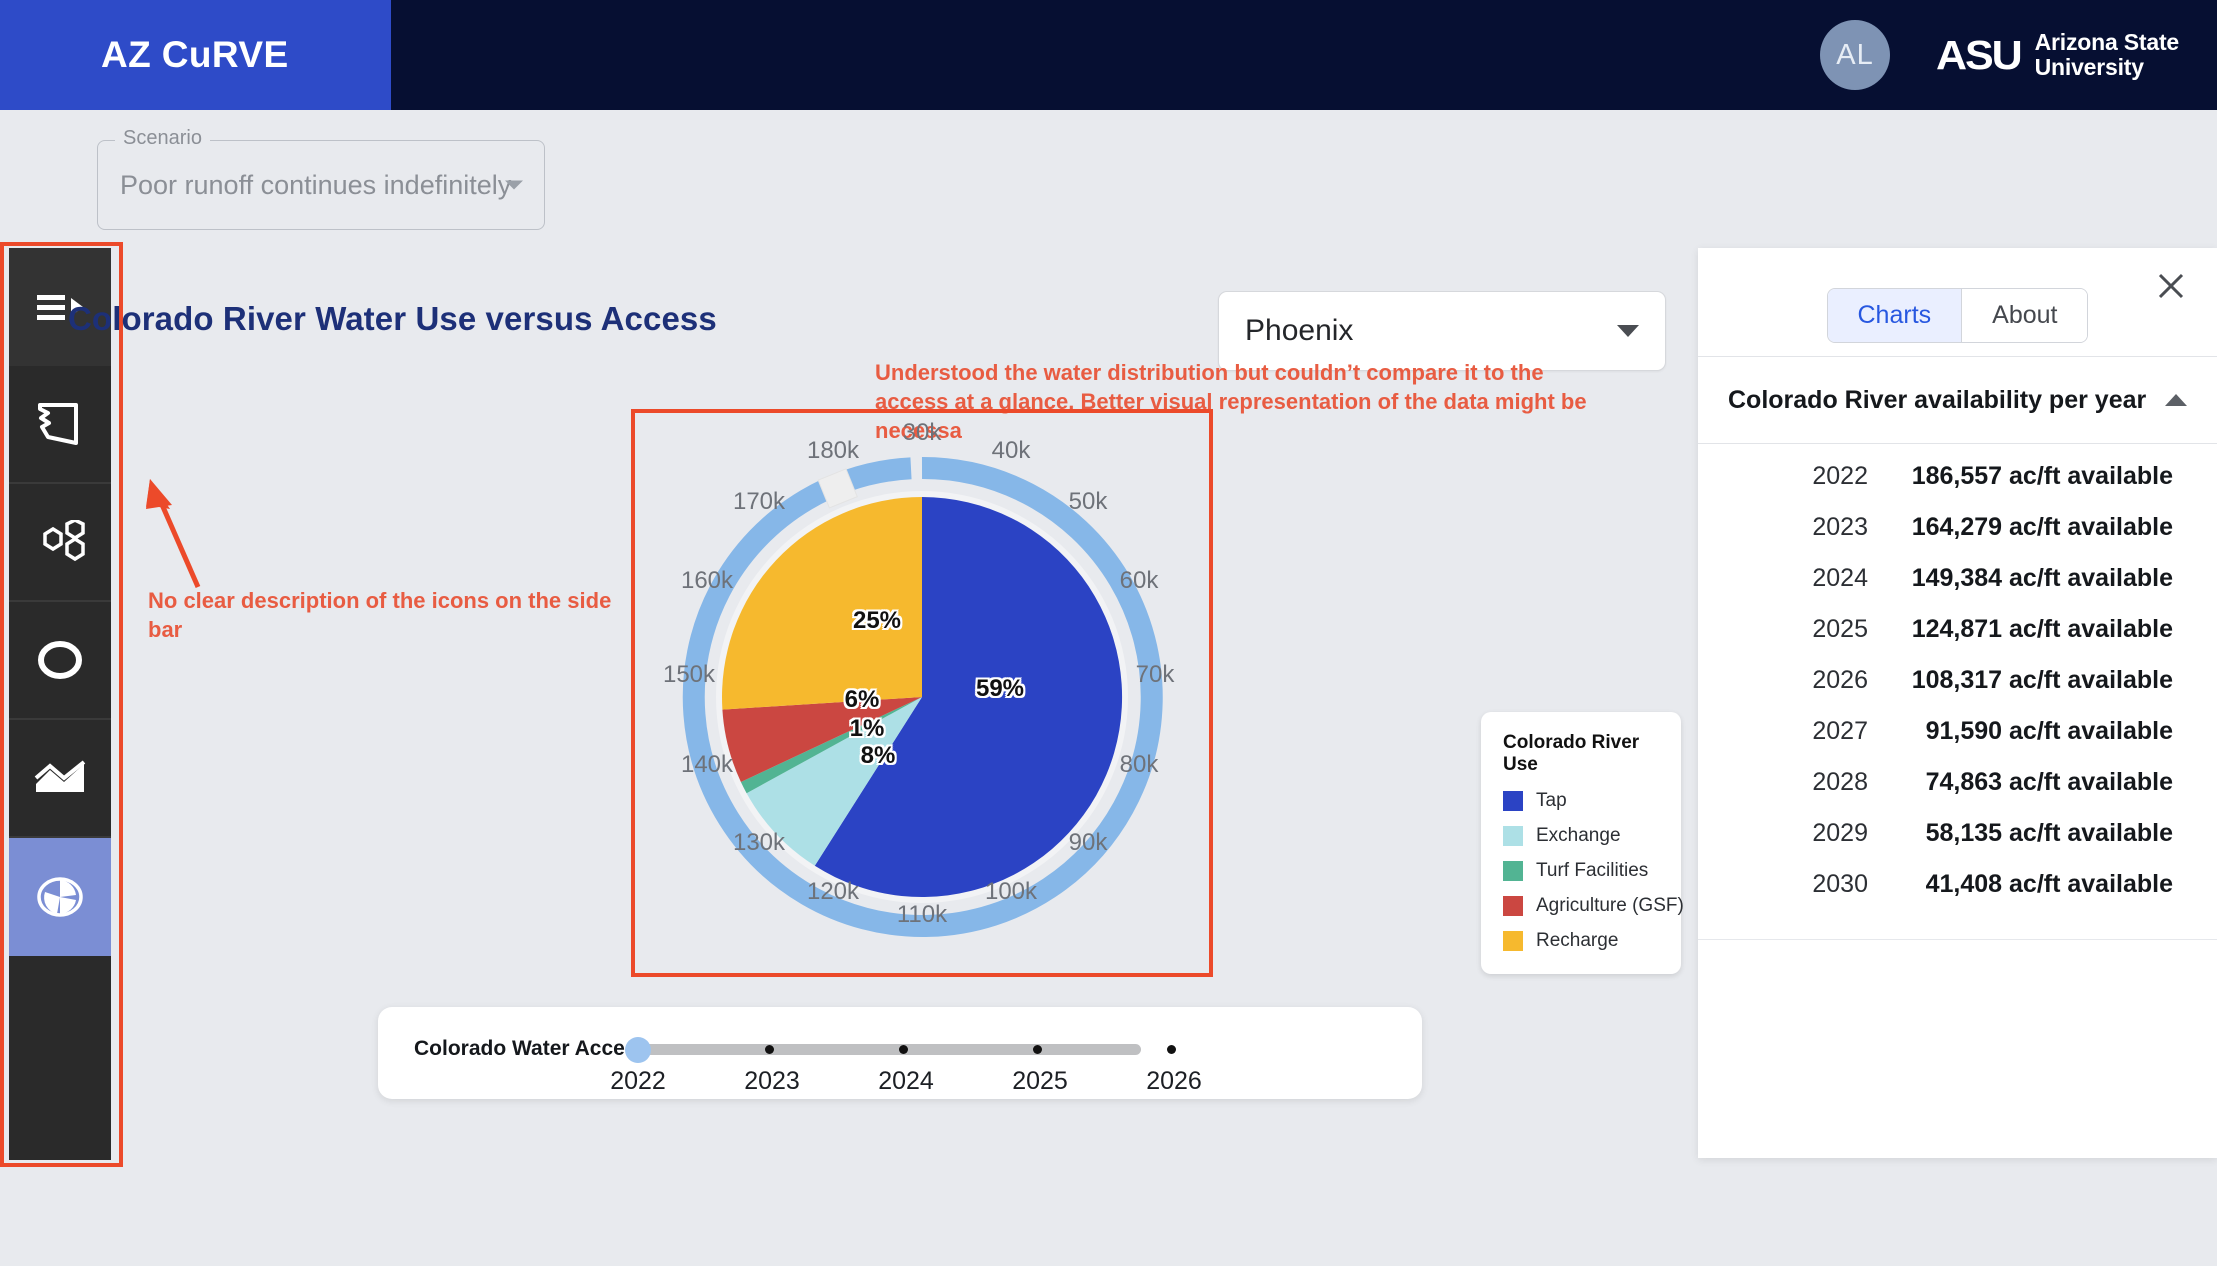  I want to click on gauge-tick-150k: 150k, so click(689, 674).